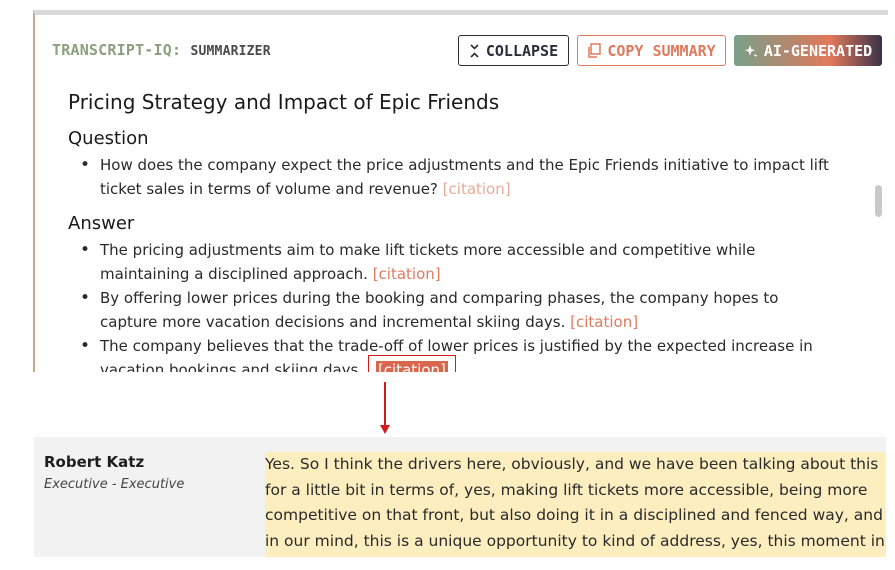  I want to click on copy-summary-label: COPY SUMMARY, so click(661, 50).